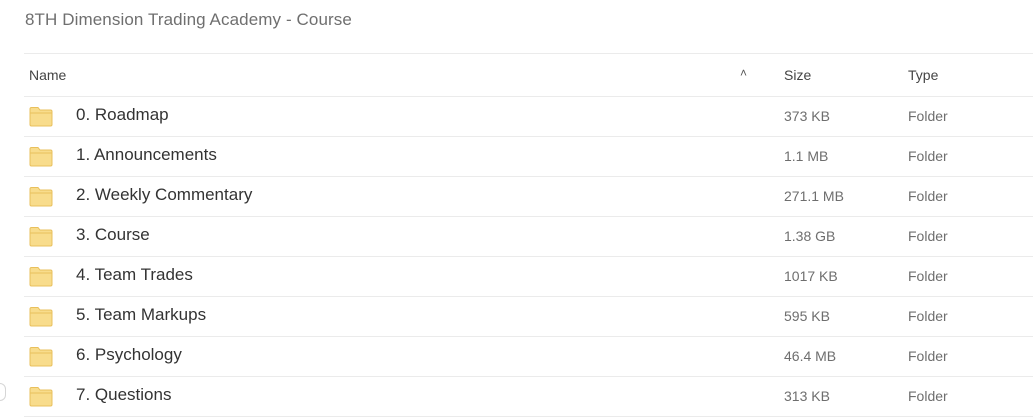 Image resolution: width=1033 pixels, height=417 pixels. What do you see at coordinates (528, 197) in the screenshot?
I see `table-row: 2. Weekly Commentary 271.1 MB Folder` at bounding box center [528, 197].